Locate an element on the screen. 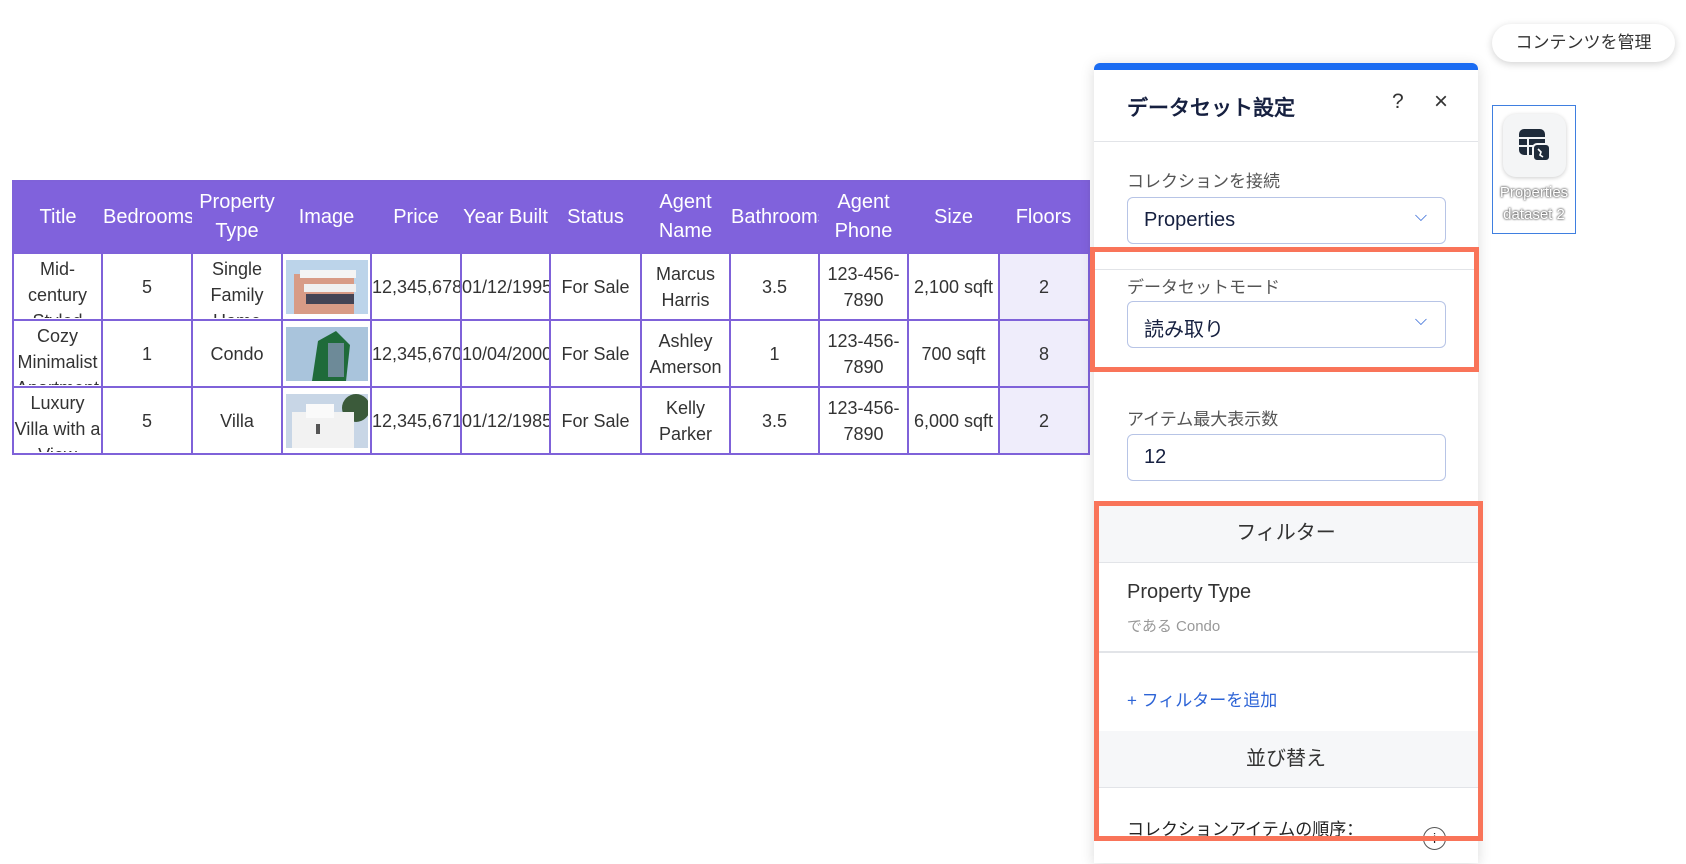  cell-size: 700 sqft is located at coordinates (953, 353).